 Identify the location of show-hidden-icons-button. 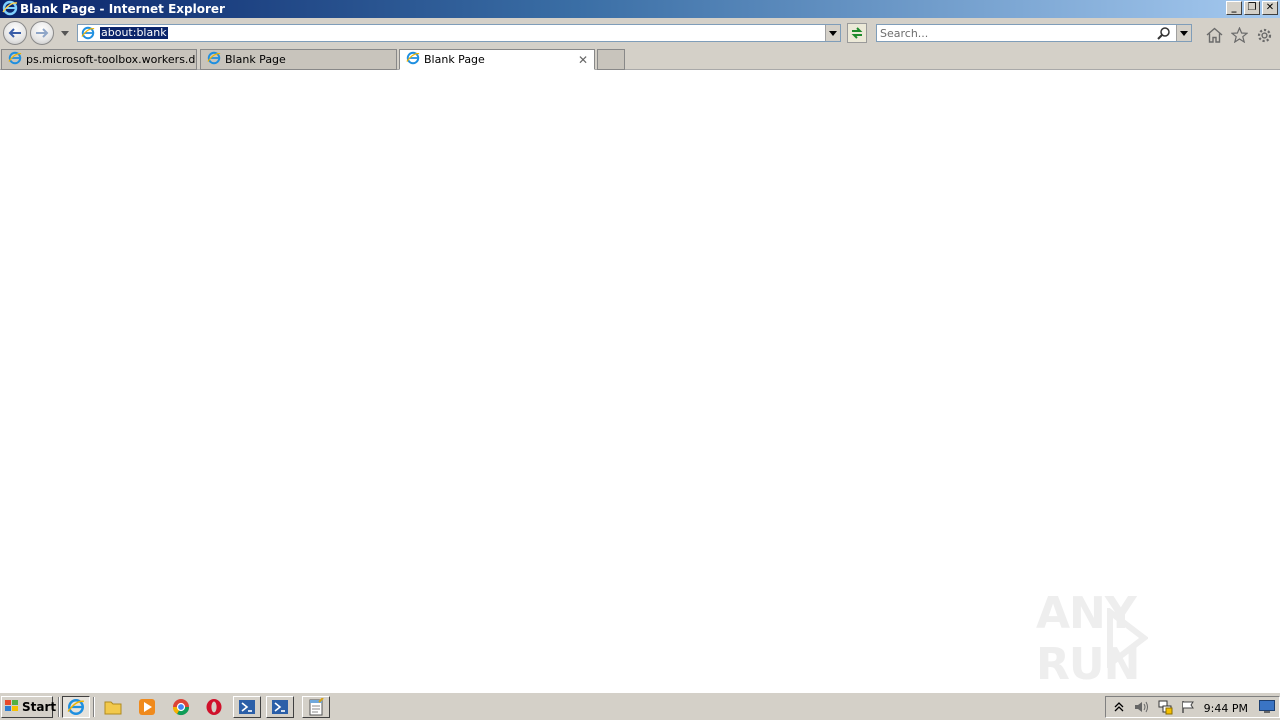
(1119, 707).